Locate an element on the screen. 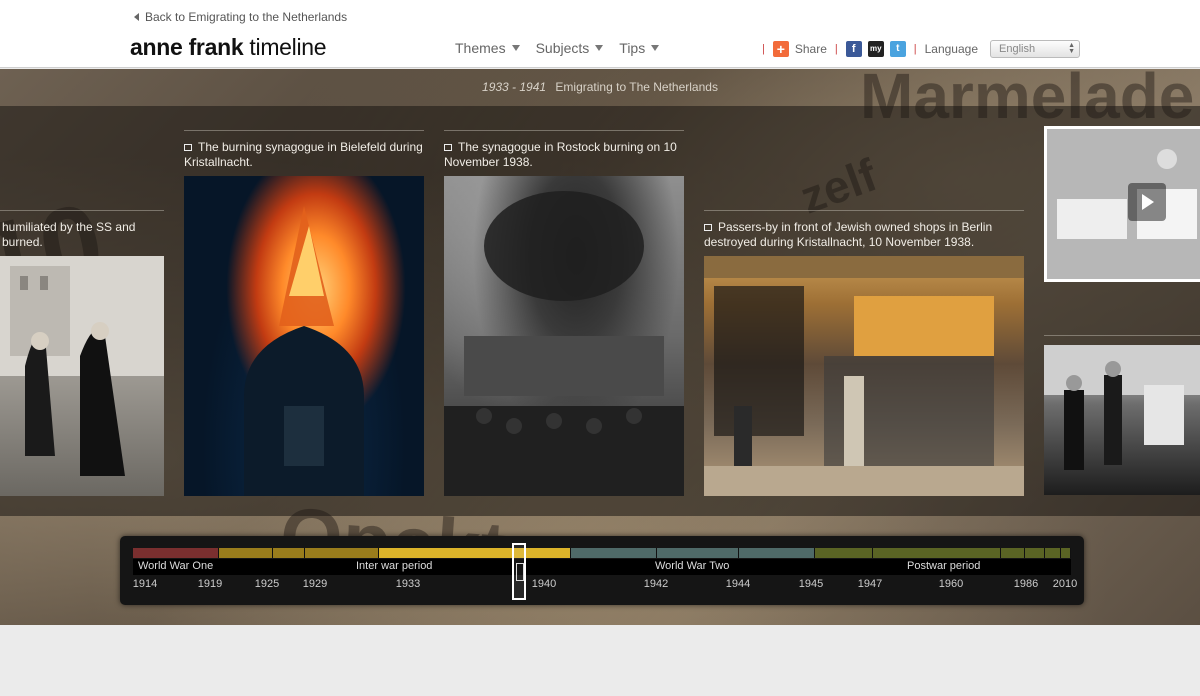 Image resolution: width=1200 pixels, height=696 pixels. segment-inter-war-active is located at coordinates (475, 553).